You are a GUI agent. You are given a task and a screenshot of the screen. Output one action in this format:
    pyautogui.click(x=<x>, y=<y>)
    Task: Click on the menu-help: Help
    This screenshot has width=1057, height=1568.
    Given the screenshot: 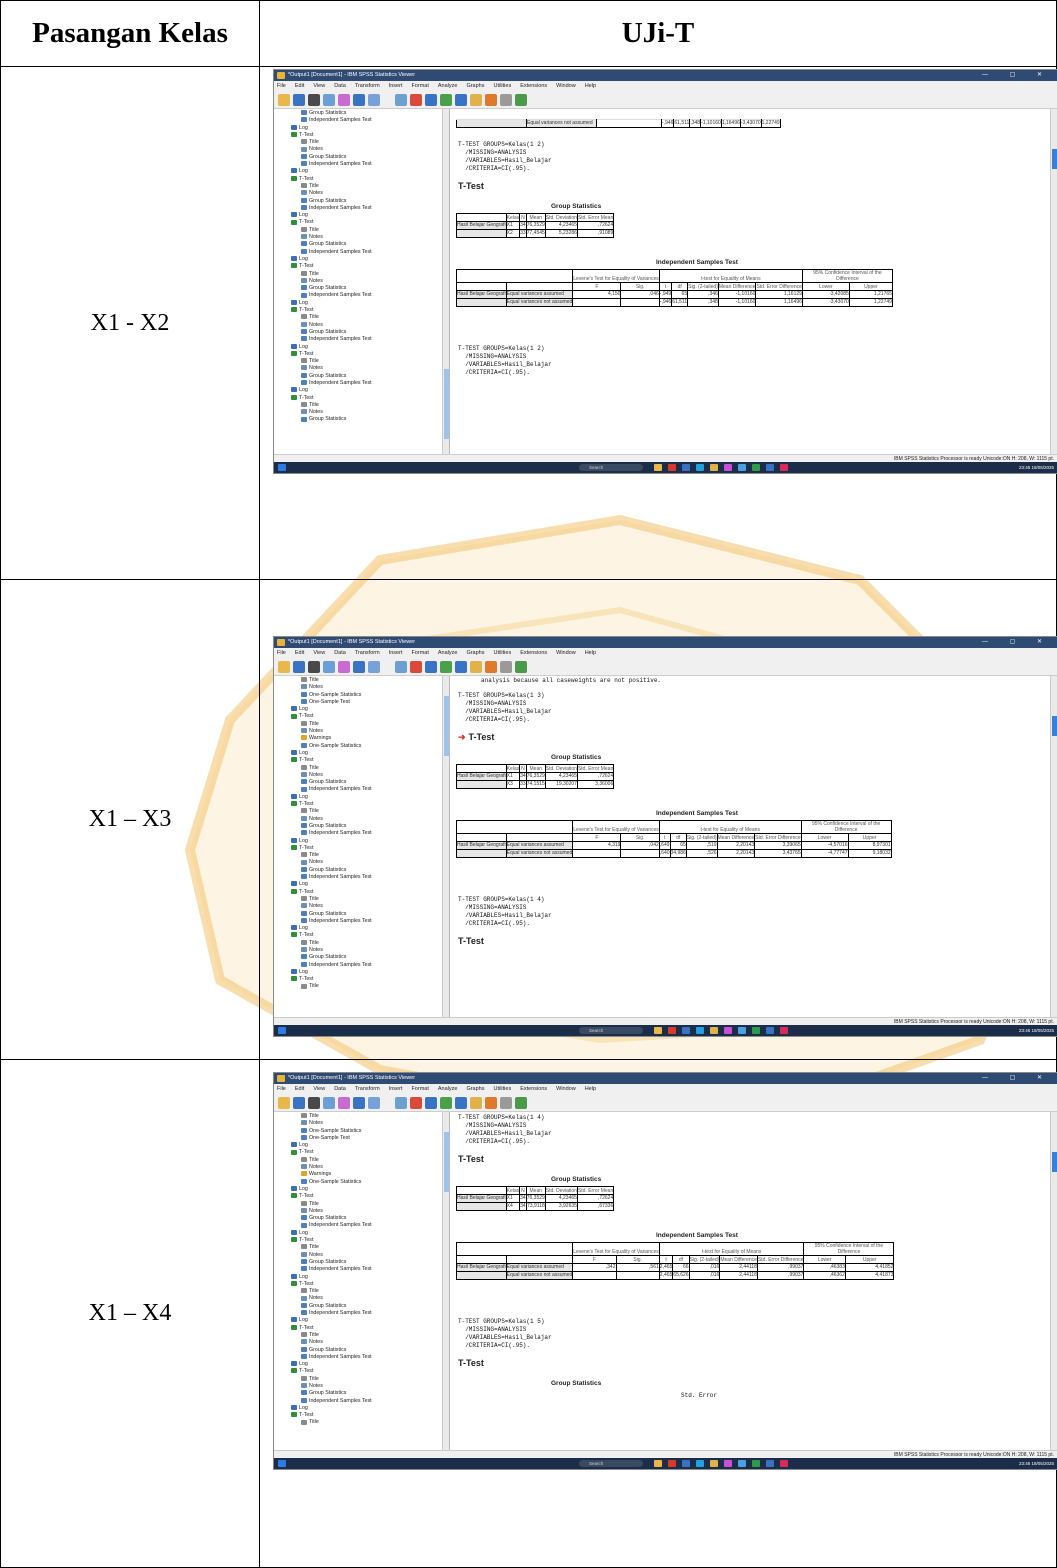 What is the action you would take?
    pyautogui.click(x=590, y=86)
    